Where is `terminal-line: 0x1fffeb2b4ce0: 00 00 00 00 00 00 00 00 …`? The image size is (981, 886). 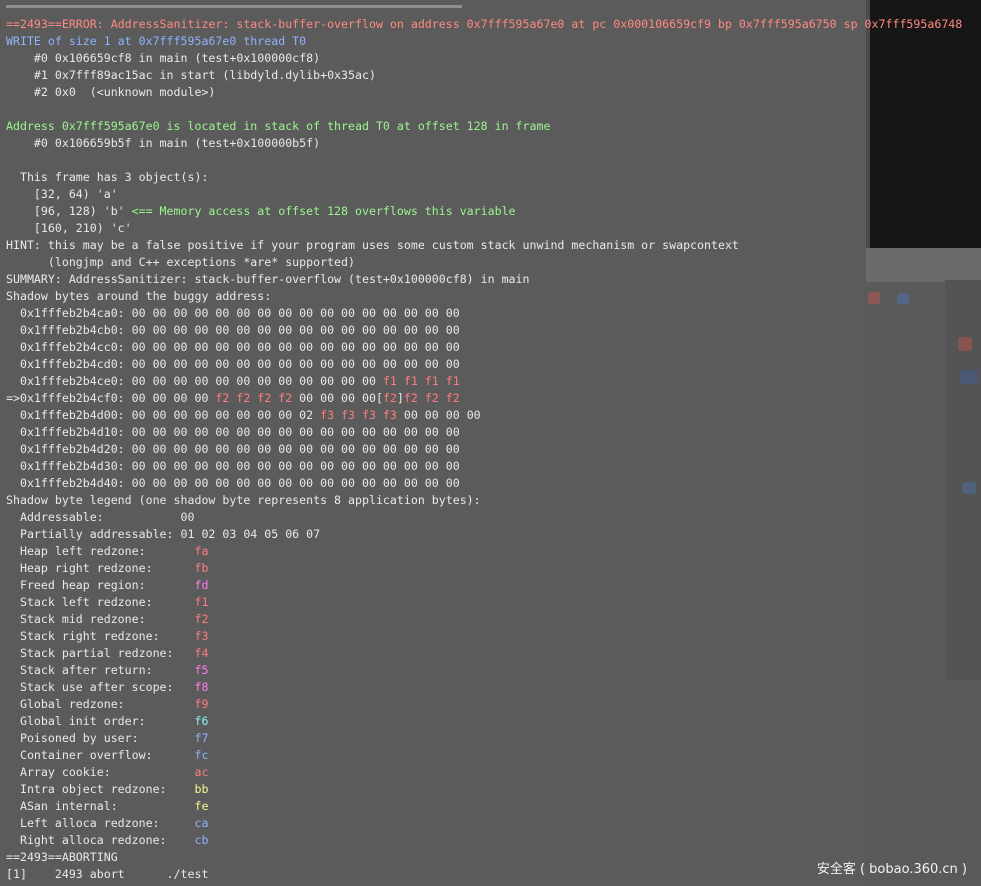
terminal-line: 0x1fffeb2b4ce0: 00 00 00 00 00 00 00 00 … is located at coordinates (484, 381).